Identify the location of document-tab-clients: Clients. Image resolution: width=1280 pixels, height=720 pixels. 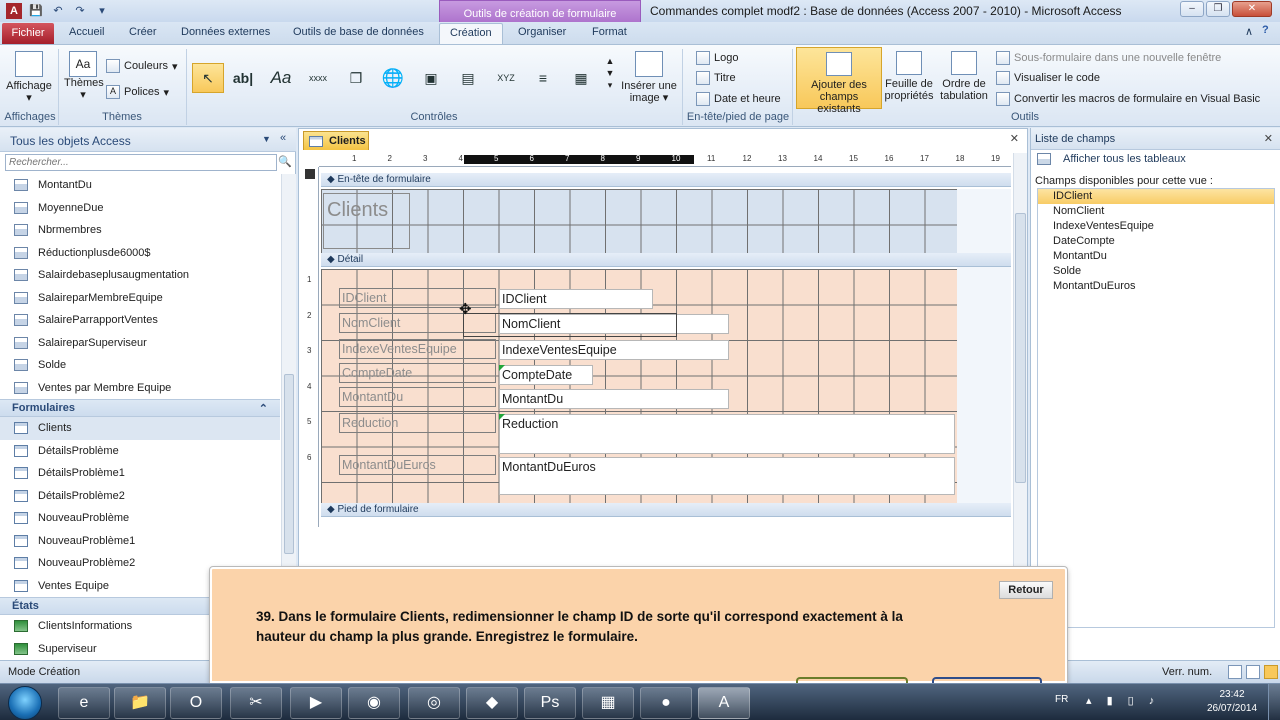
(336, 140).